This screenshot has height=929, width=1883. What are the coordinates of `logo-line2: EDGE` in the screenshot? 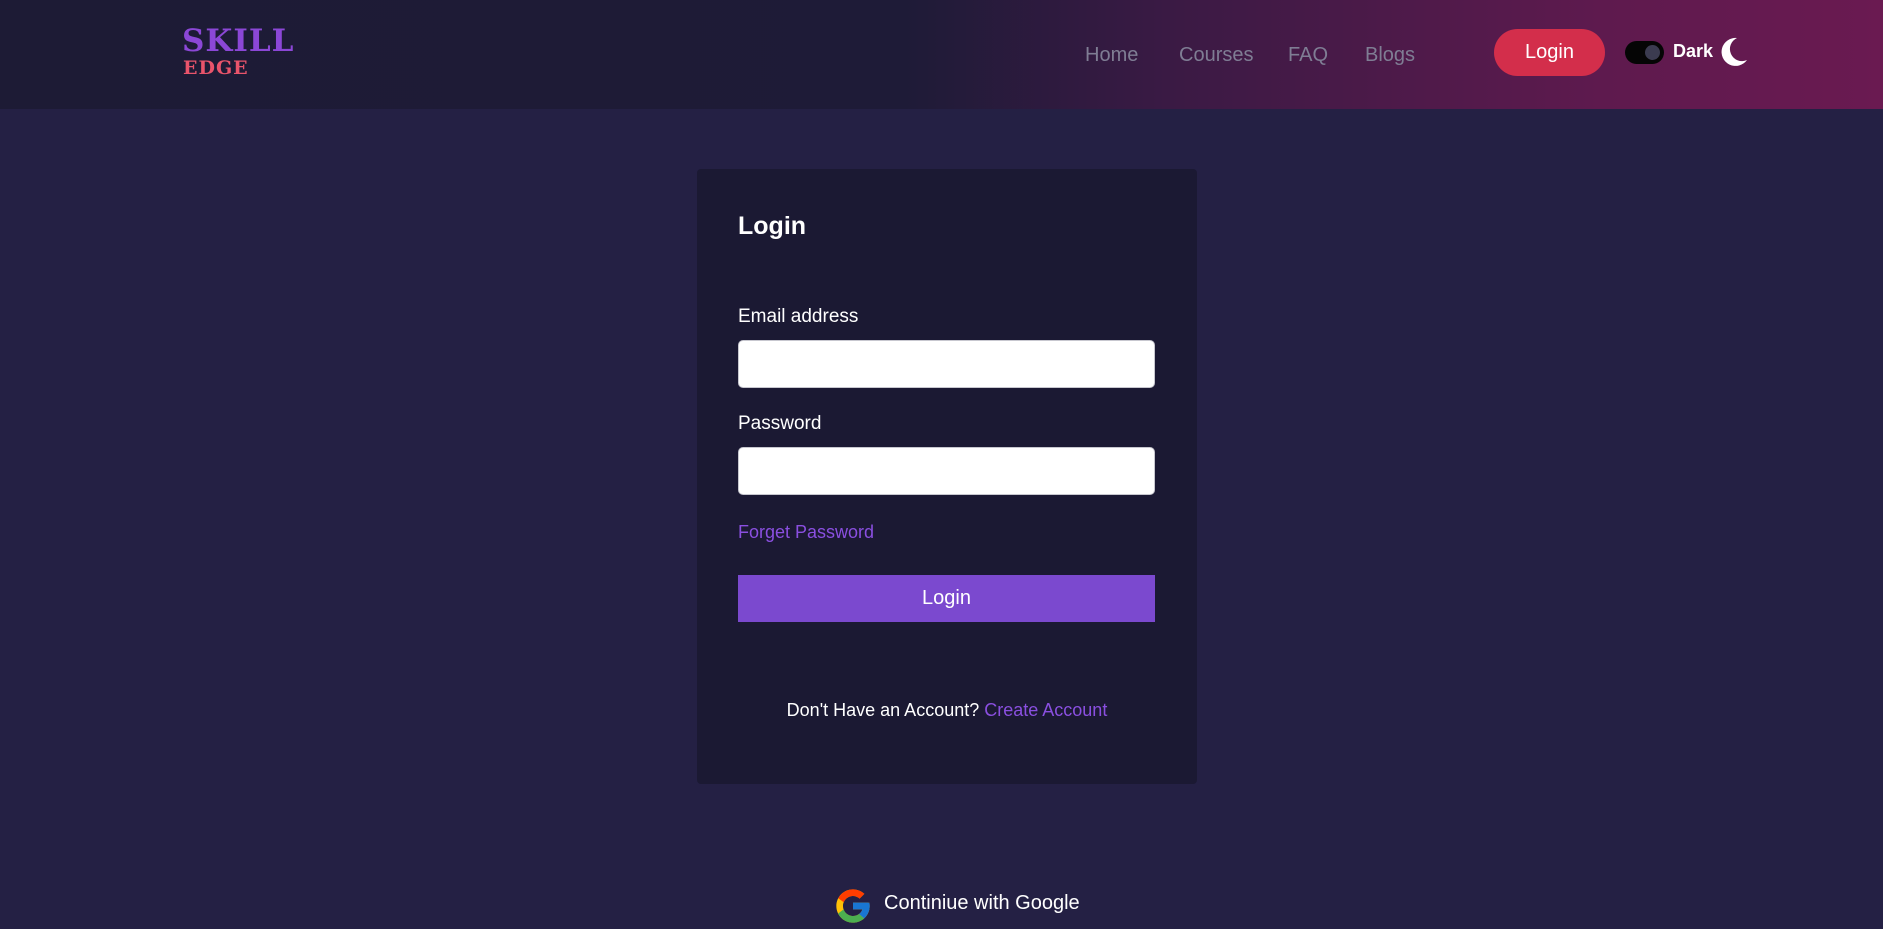 It's located at (216, 68).